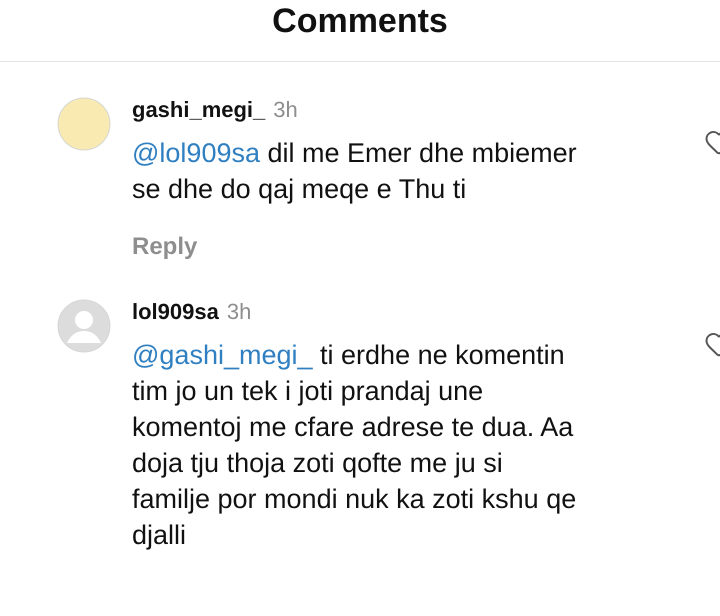 Image resolution: width=720 pixels, height=616 pixels. I want to click on reply-button: Reply, so click(165, 247).